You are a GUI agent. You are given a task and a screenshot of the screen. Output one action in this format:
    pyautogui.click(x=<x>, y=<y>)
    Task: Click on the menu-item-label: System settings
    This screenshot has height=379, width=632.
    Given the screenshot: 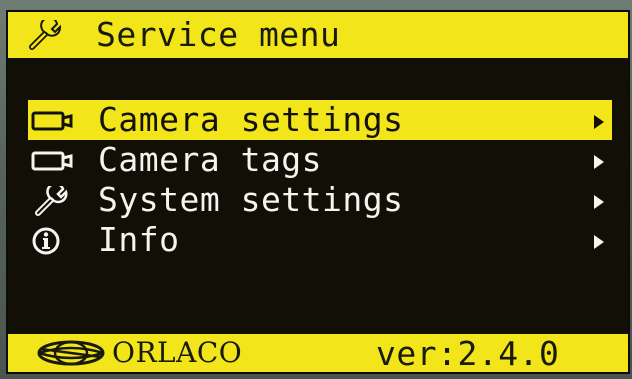 What is the action you would take?
    pyautogui.click(x=251, y=199)
    